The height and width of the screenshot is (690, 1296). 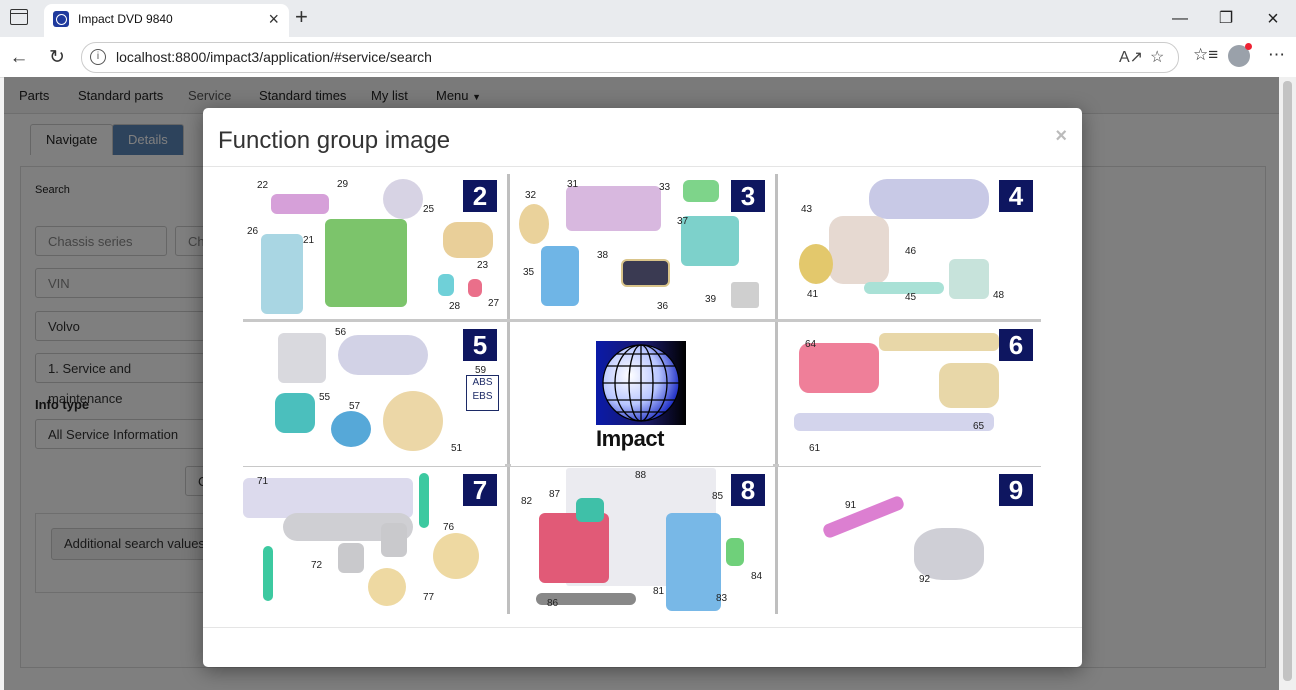 What do you see at coordinates (98, 57) in the screenshot?
I see `site-info-icon: i` at bounding box center [98, 57].